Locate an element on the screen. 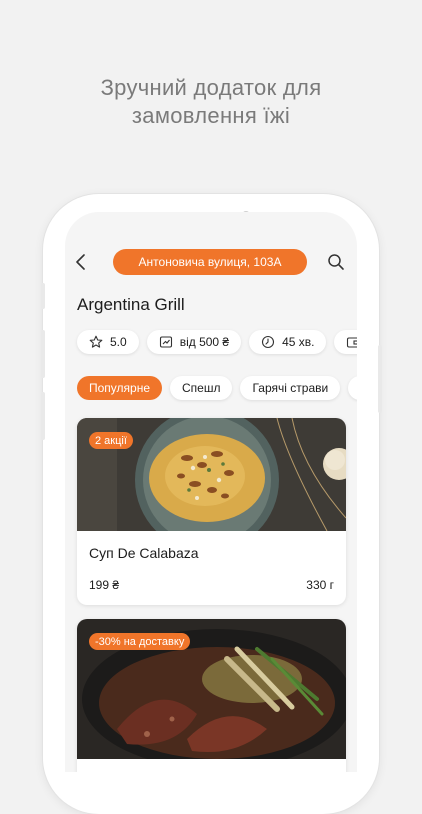 The width and height of the screenshot is (422, 814). dish-card: 2 акції Суп De Calabaza 199 ₴ 330 г is located at coordinates (211, 511).